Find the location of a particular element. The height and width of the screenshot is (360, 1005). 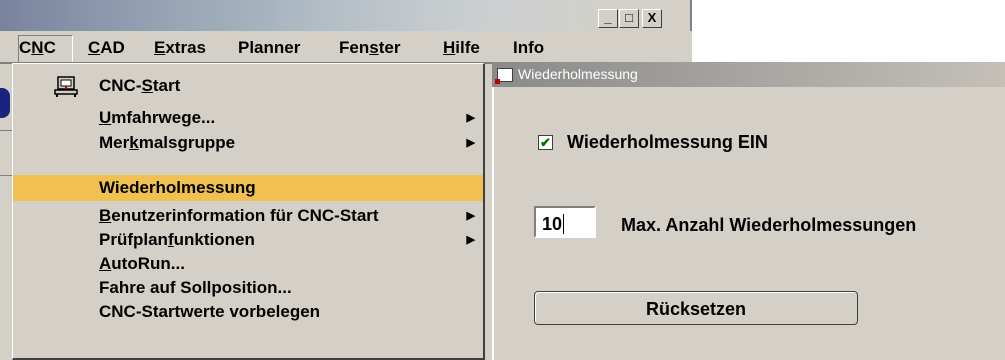

dialog-title: Wiederholmessung is located at coordinates (578, 74).